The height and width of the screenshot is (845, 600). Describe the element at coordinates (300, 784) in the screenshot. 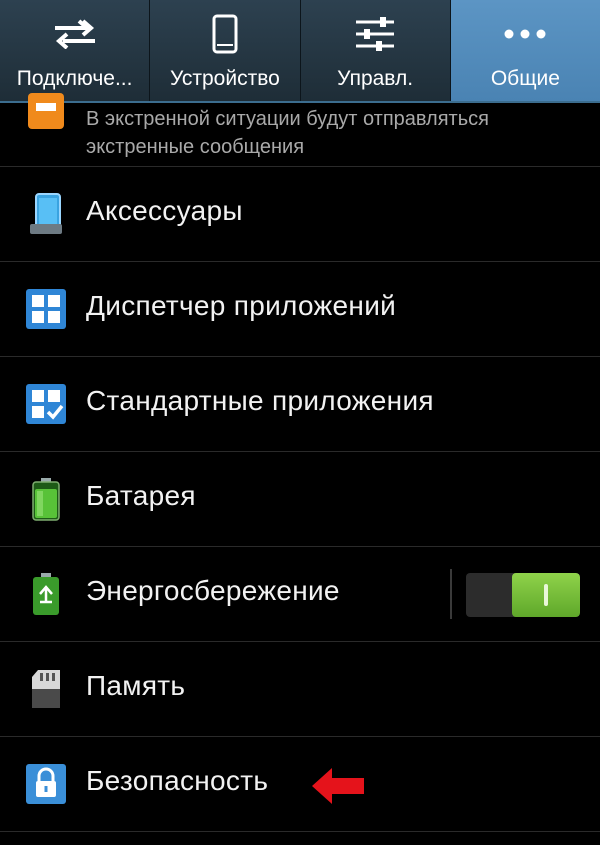

I see `security-item: Безопасность` at that location.